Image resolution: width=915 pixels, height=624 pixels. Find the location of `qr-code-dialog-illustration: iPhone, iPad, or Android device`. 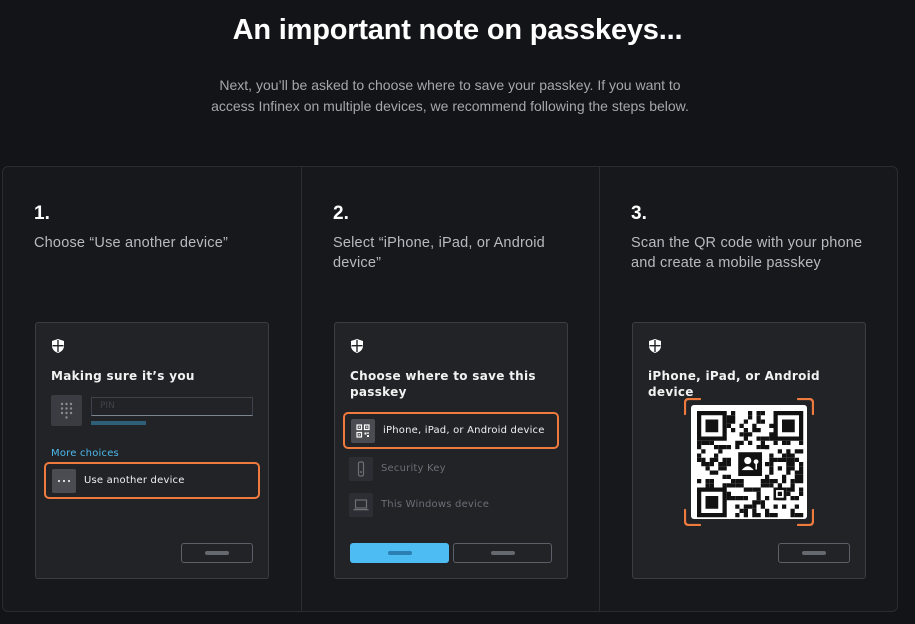

qr-code-dialog-illustration: iPhone, iPad, or Android device is located at coordinates (749, 450).